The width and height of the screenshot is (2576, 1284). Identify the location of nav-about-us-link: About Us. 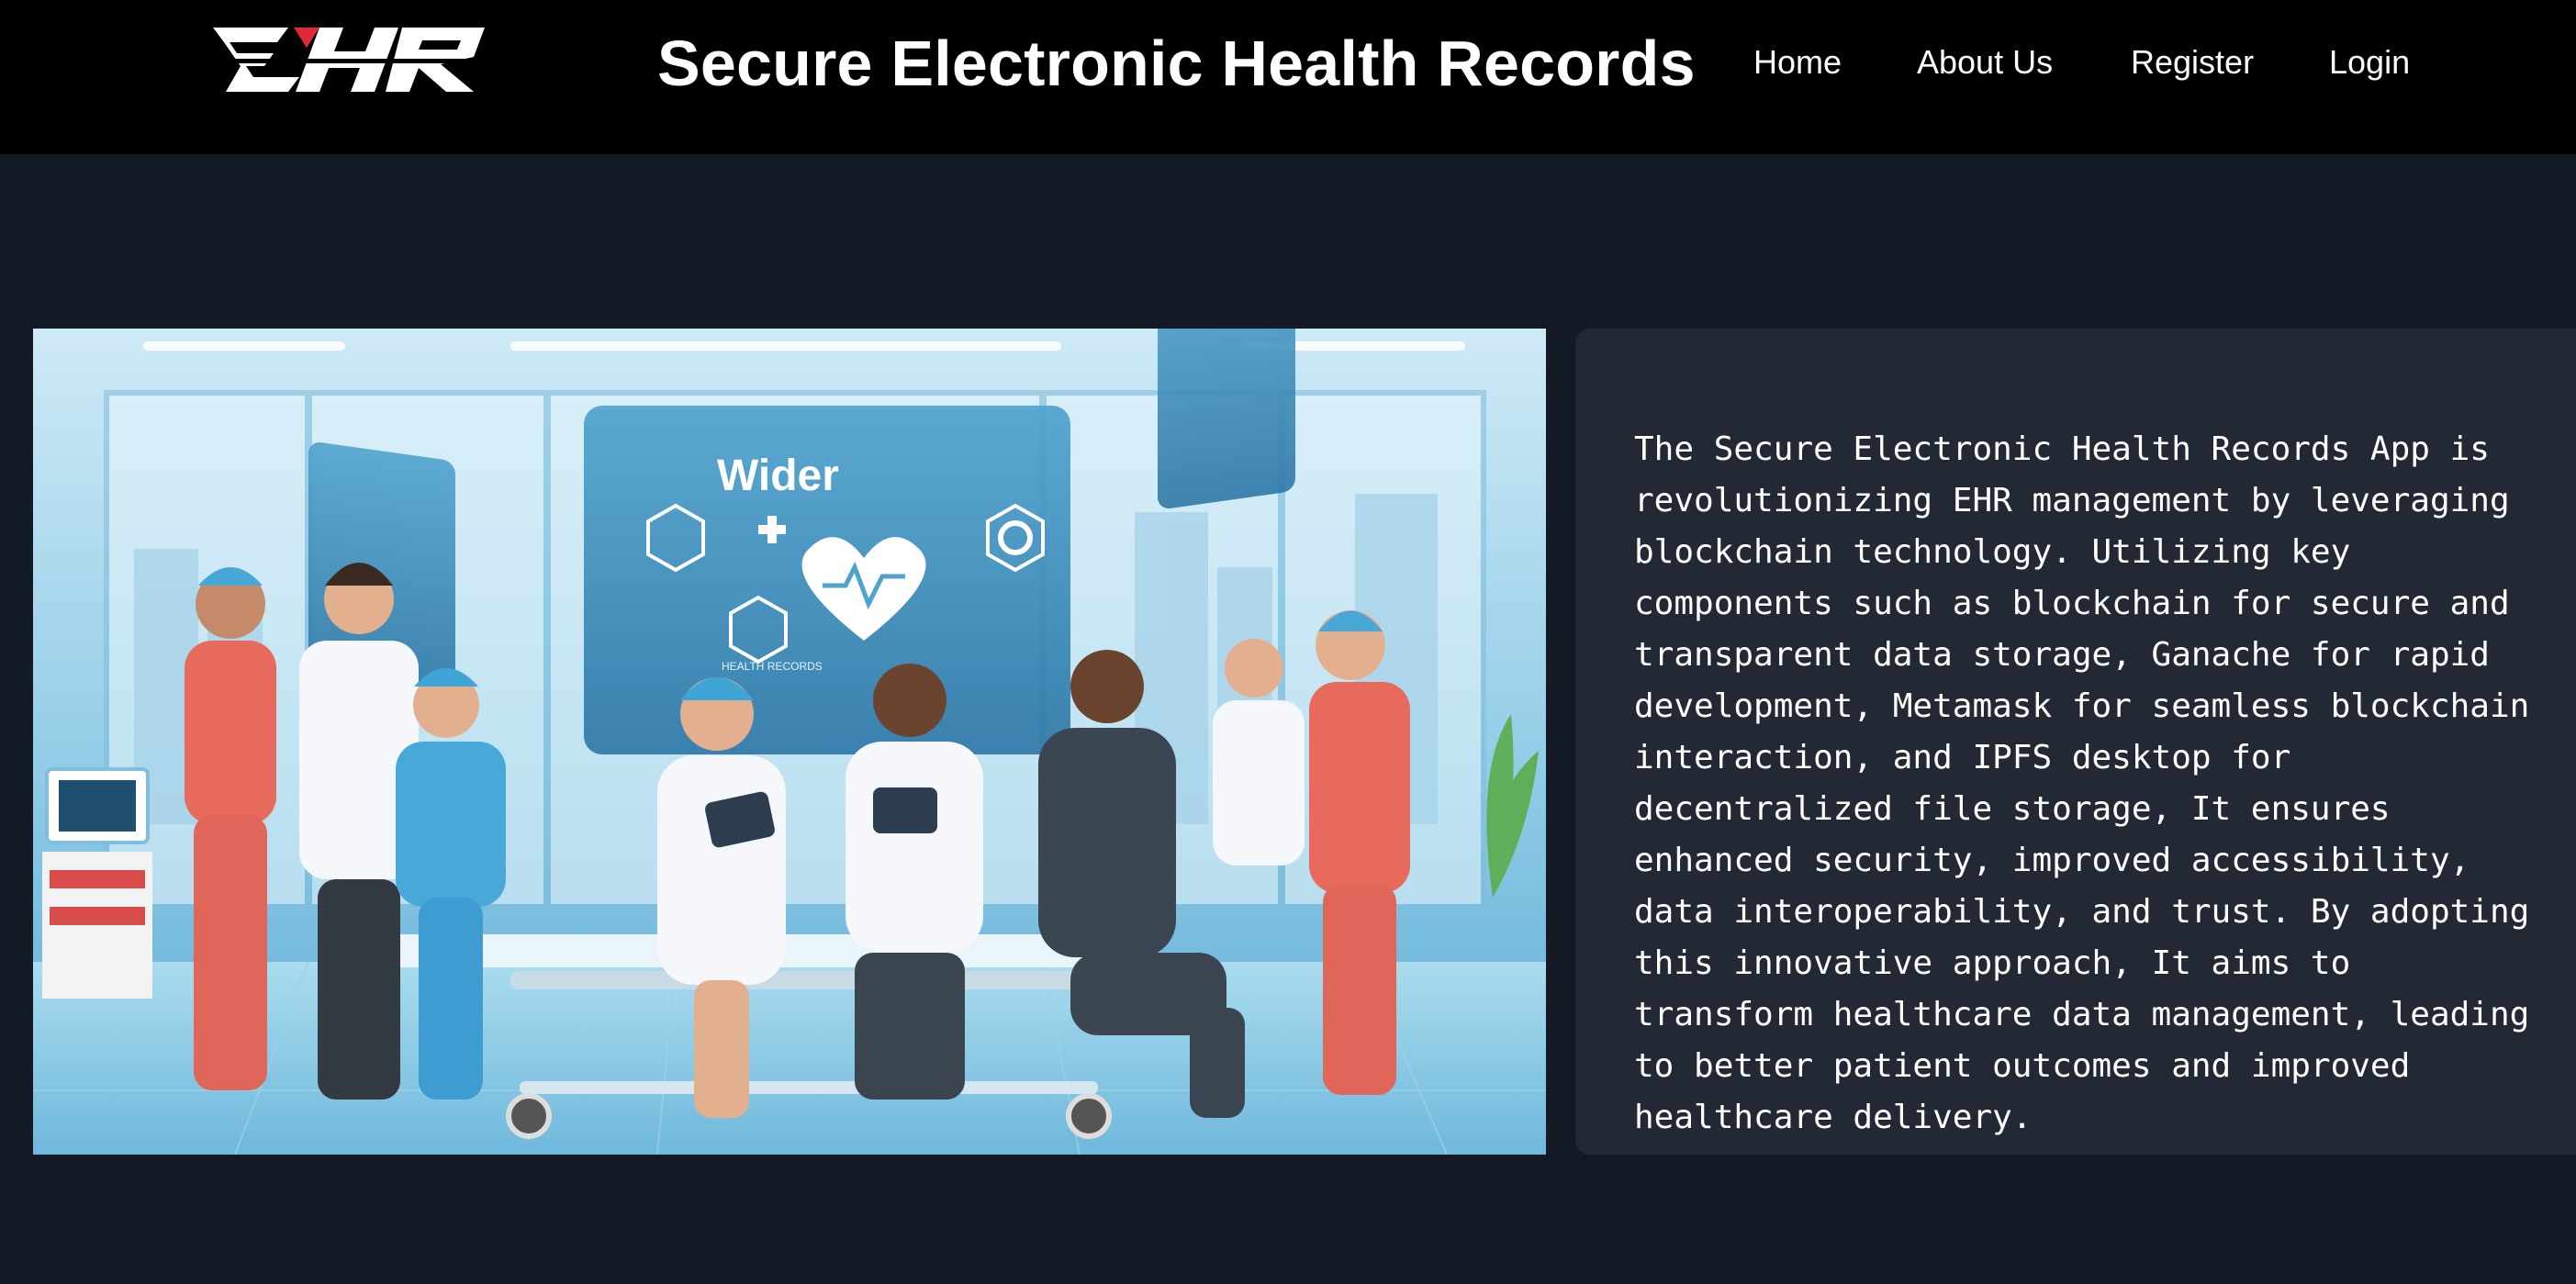
(1985, 62).